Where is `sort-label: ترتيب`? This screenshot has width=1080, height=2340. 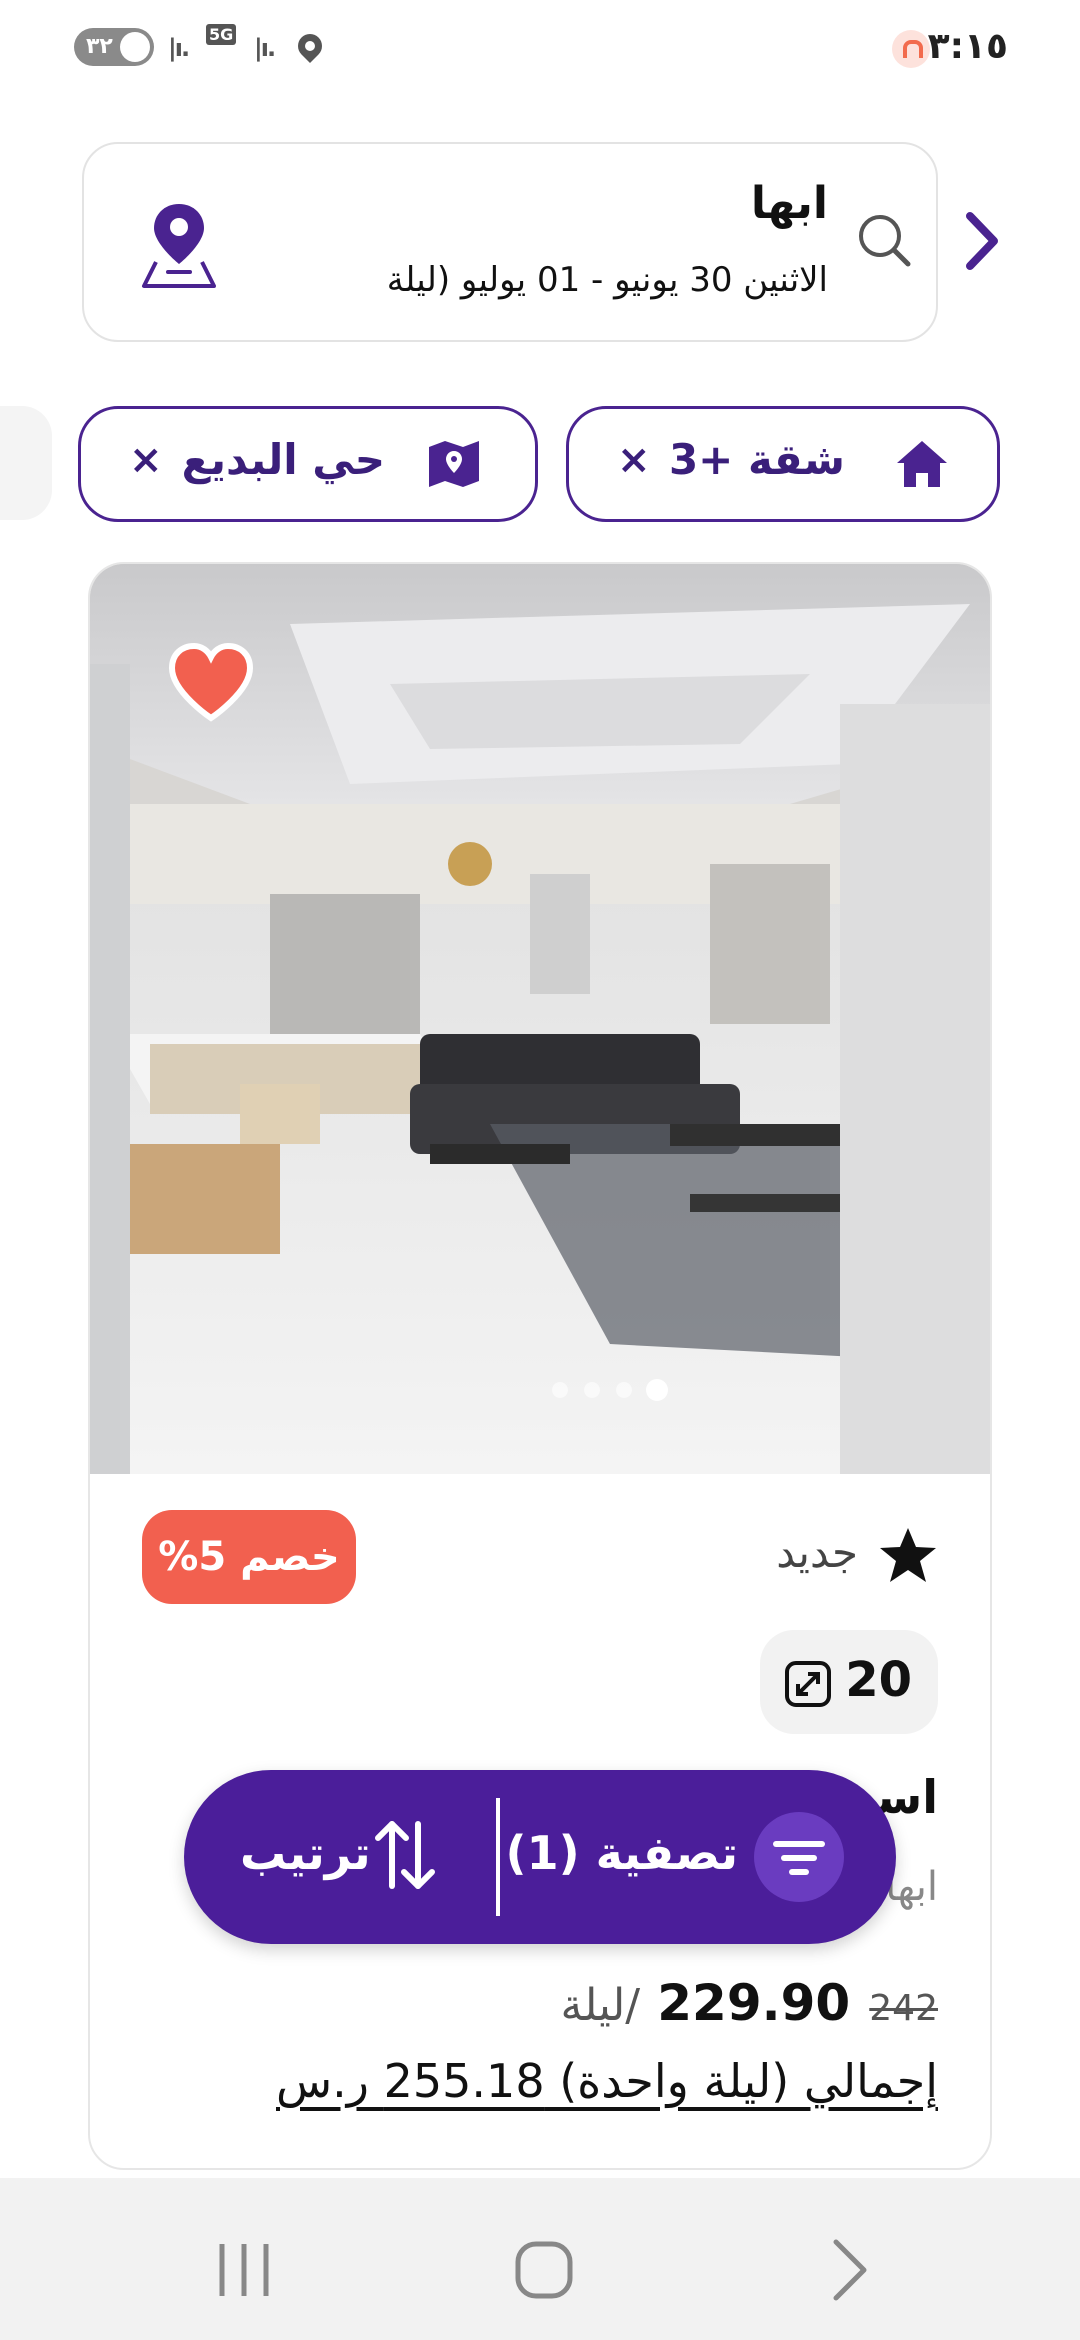 sort-label: ترتيب is located at coordinates (305, 1853).